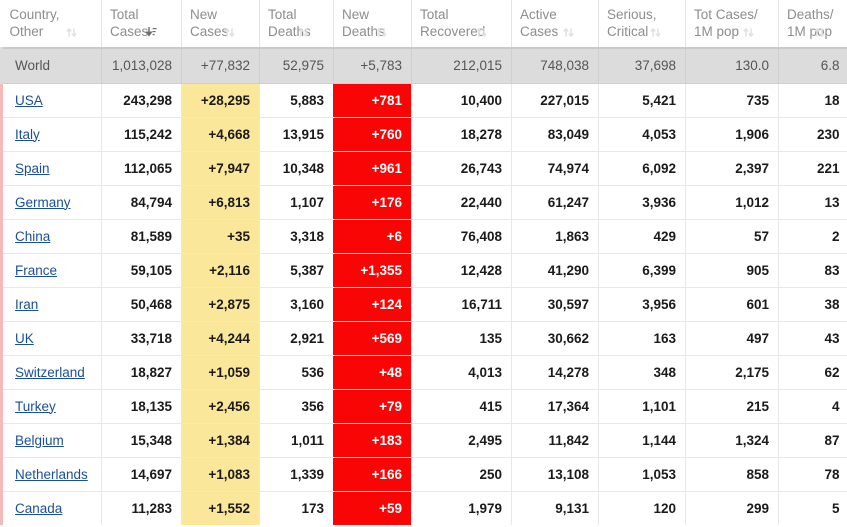 Image resolution: width=847 pixels, height=527 pixels. What do you see at coordinates (41, 202) in the screenshot?
I see `country-link: Germany` at bounding box center [41, 202].